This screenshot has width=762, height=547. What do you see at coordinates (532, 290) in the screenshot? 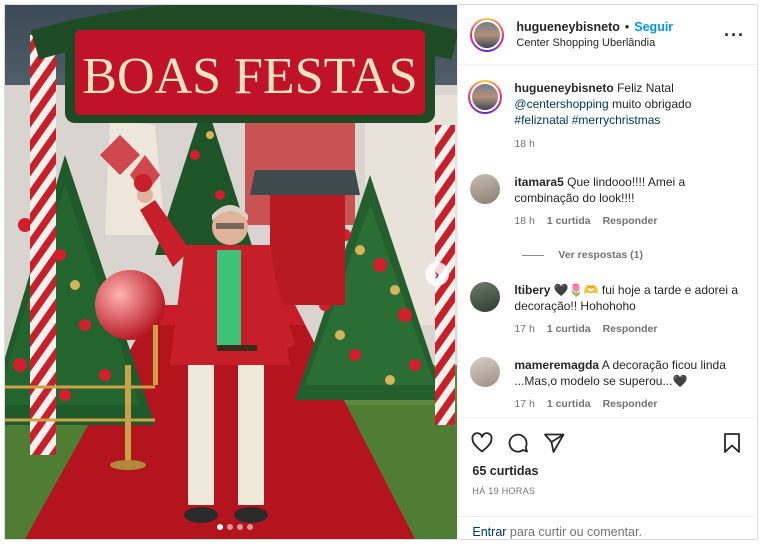
I see `comment-username: ltibery` at bounding box center [532, 290].